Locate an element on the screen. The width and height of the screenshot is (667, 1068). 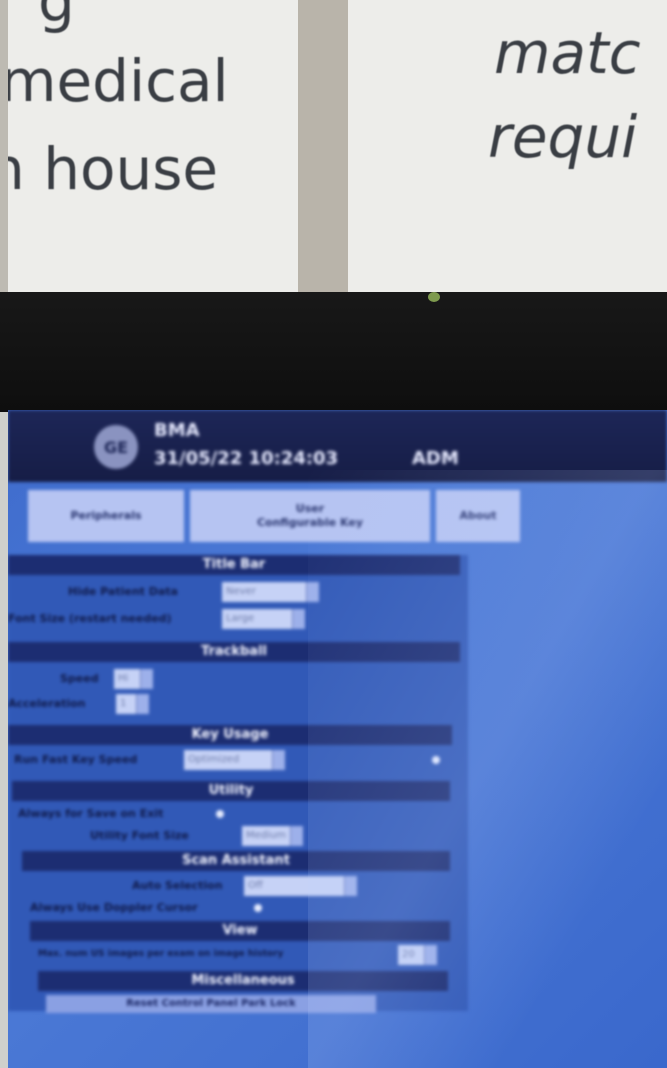
section-scan-assistant: Scan Assistant is located at coordinates (236, 861).